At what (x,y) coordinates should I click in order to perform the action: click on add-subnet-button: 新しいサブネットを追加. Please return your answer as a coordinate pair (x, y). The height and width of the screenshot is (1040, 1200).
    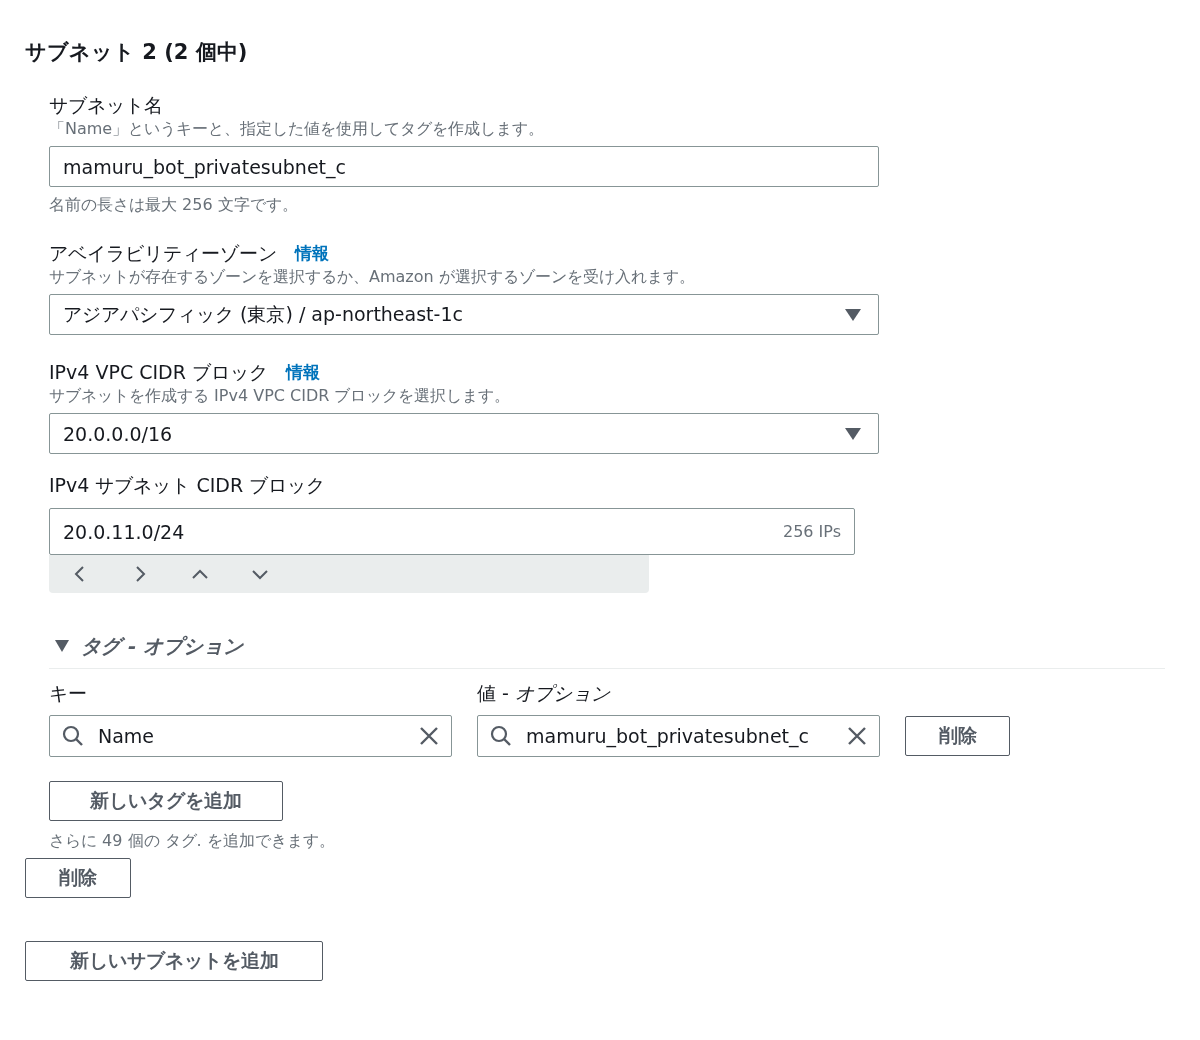
    Looking at the image, I should click on (174, 961).